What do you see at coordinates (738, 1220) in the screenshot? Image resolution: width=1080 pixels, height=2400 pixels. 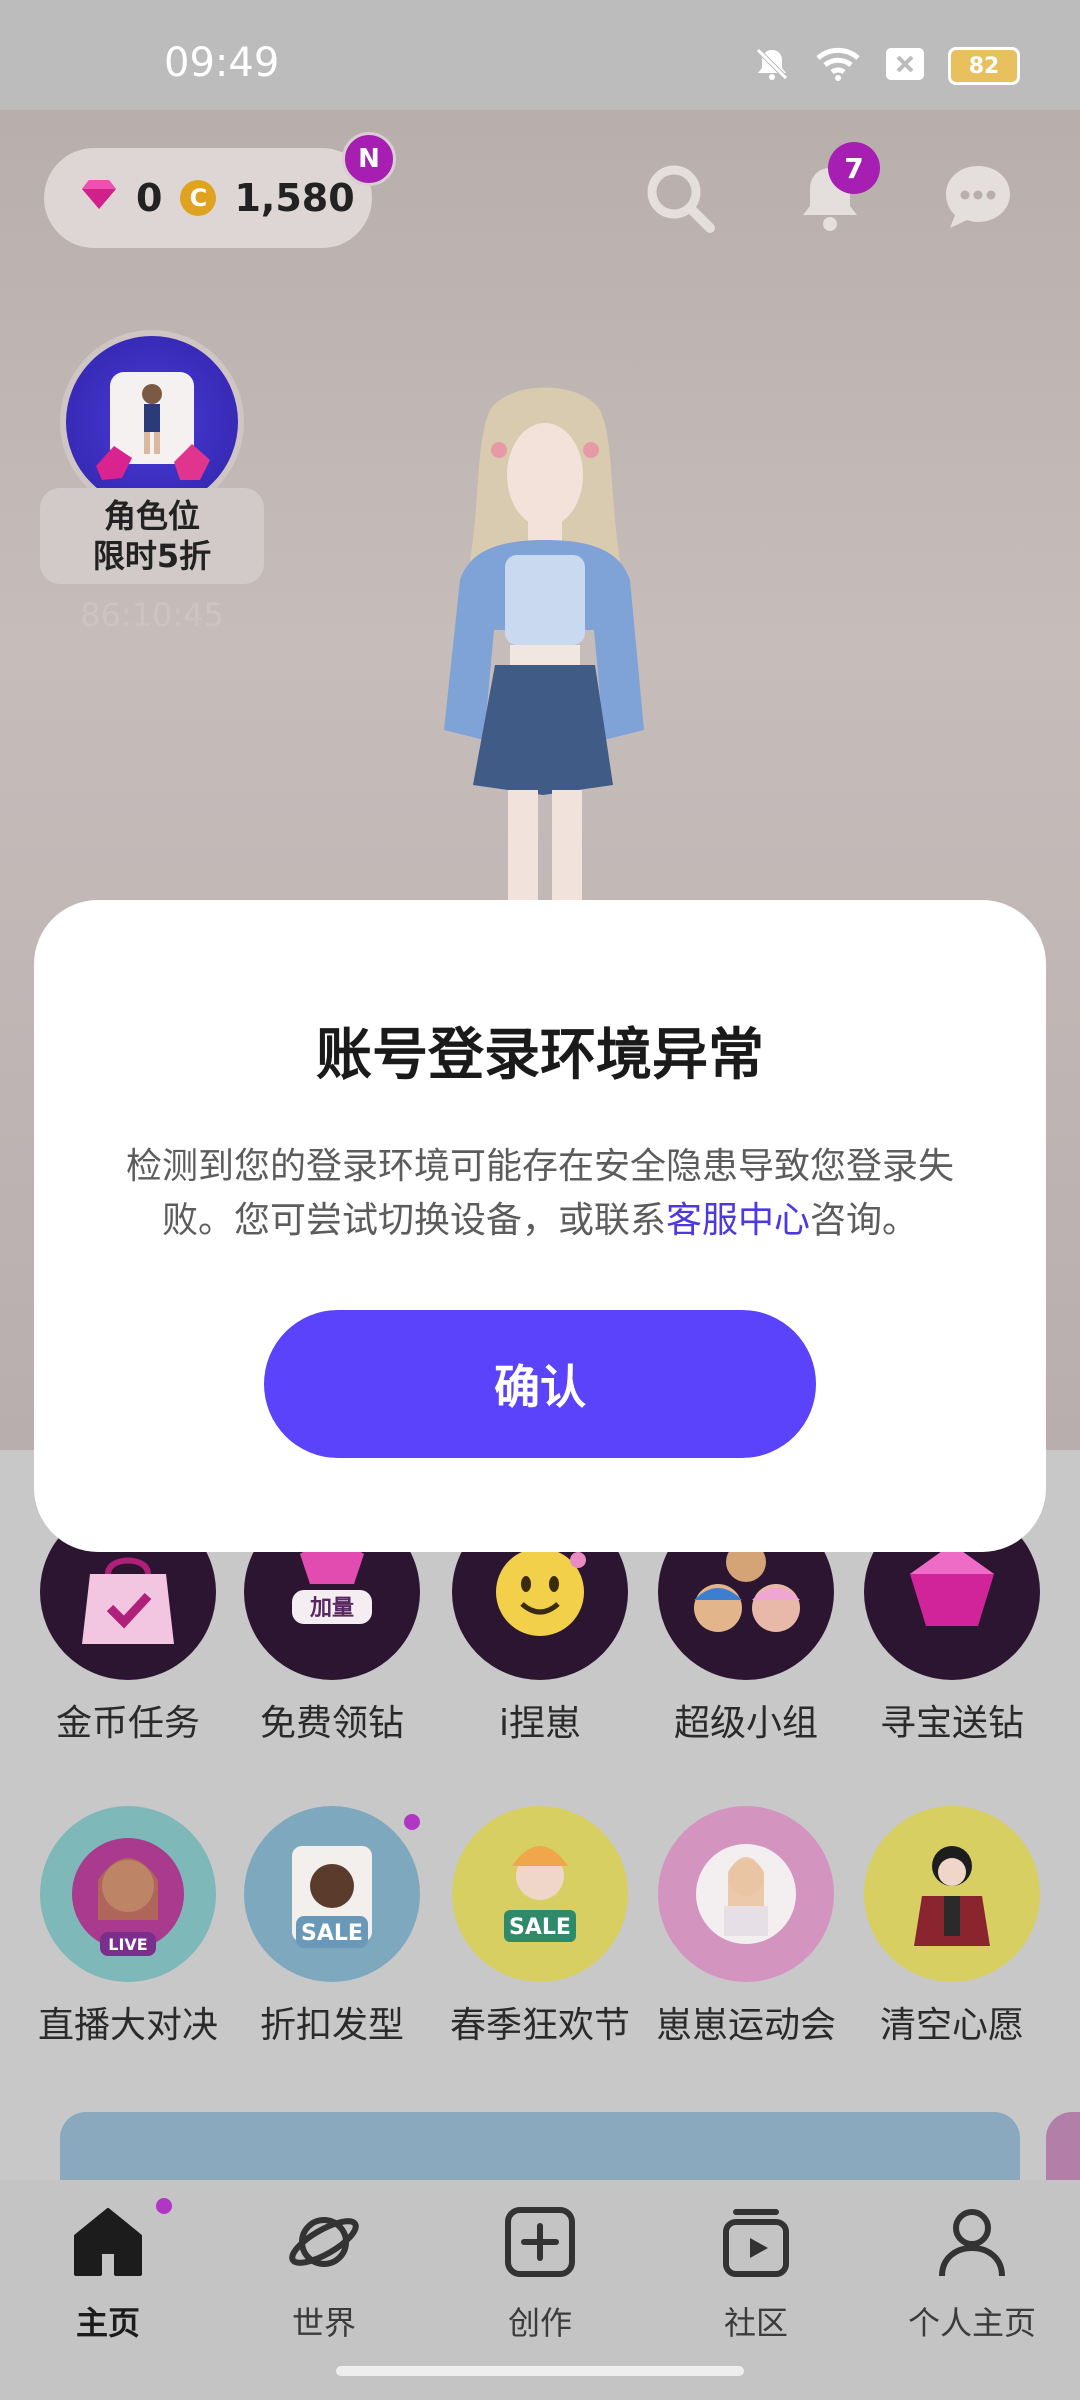 I see `customer-service-link: 客服中心` at bounding box center [738, 1220].